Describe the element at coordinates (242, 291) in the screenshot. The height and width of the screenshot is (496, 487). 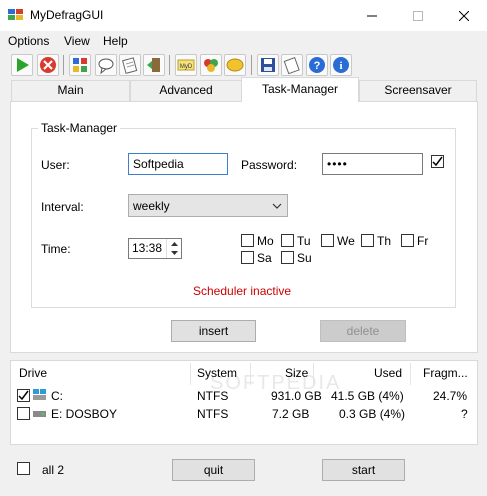
I see `scheduler-status: Scheduler inactive` at that location.